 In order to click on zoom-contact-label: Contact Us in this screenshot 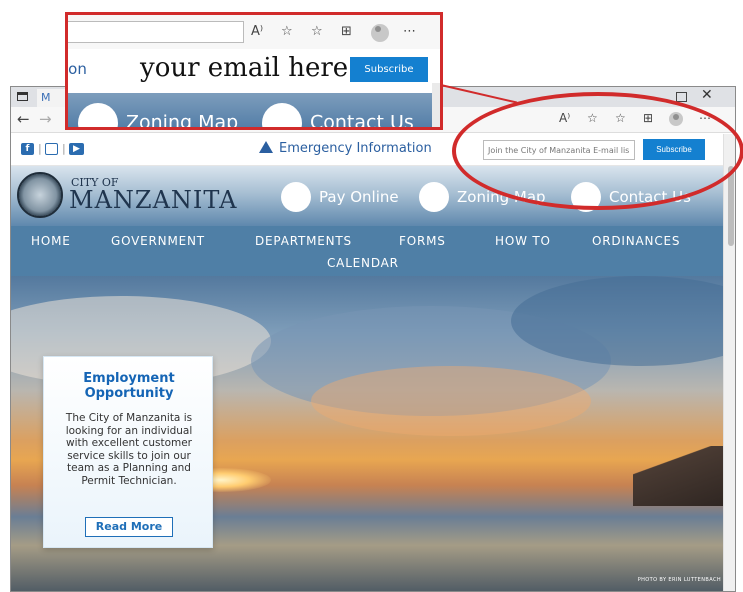, I will do `click(362, 120)`.